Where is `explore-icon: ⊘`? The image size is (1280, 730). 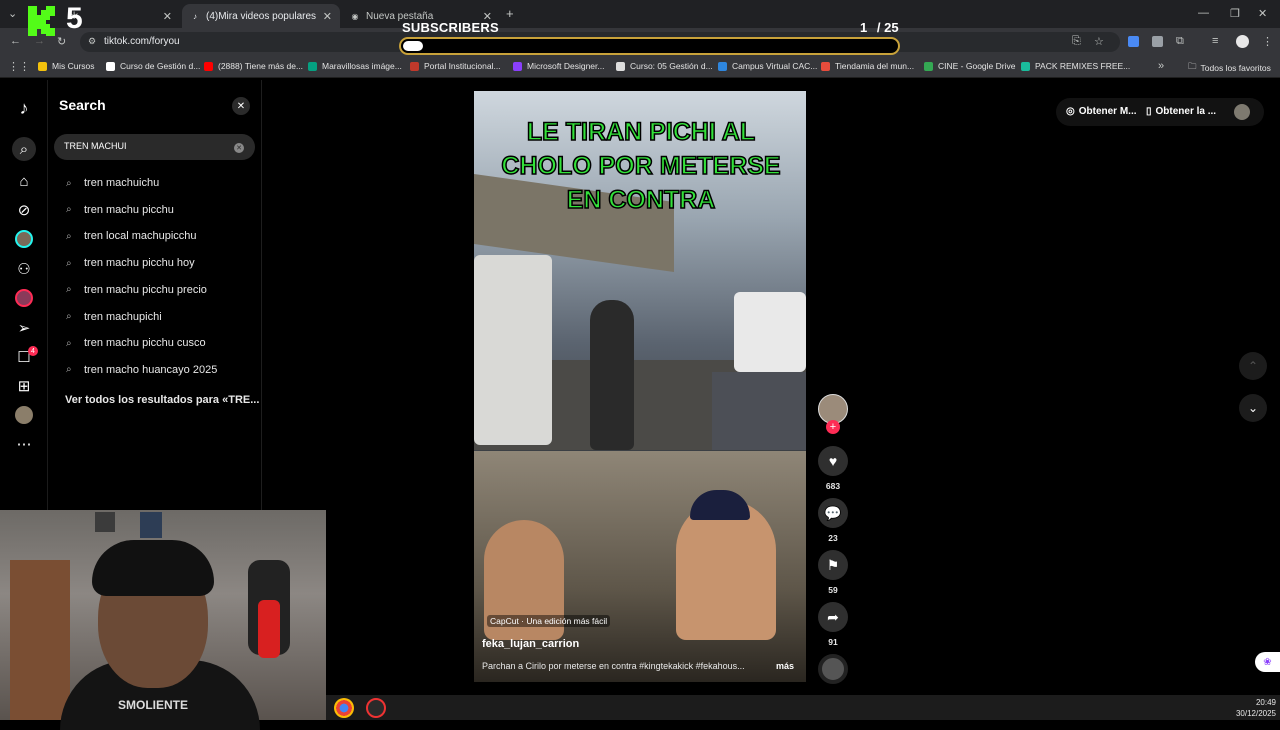 explore-icon: ⊘ is located at coordinates (24, 210).